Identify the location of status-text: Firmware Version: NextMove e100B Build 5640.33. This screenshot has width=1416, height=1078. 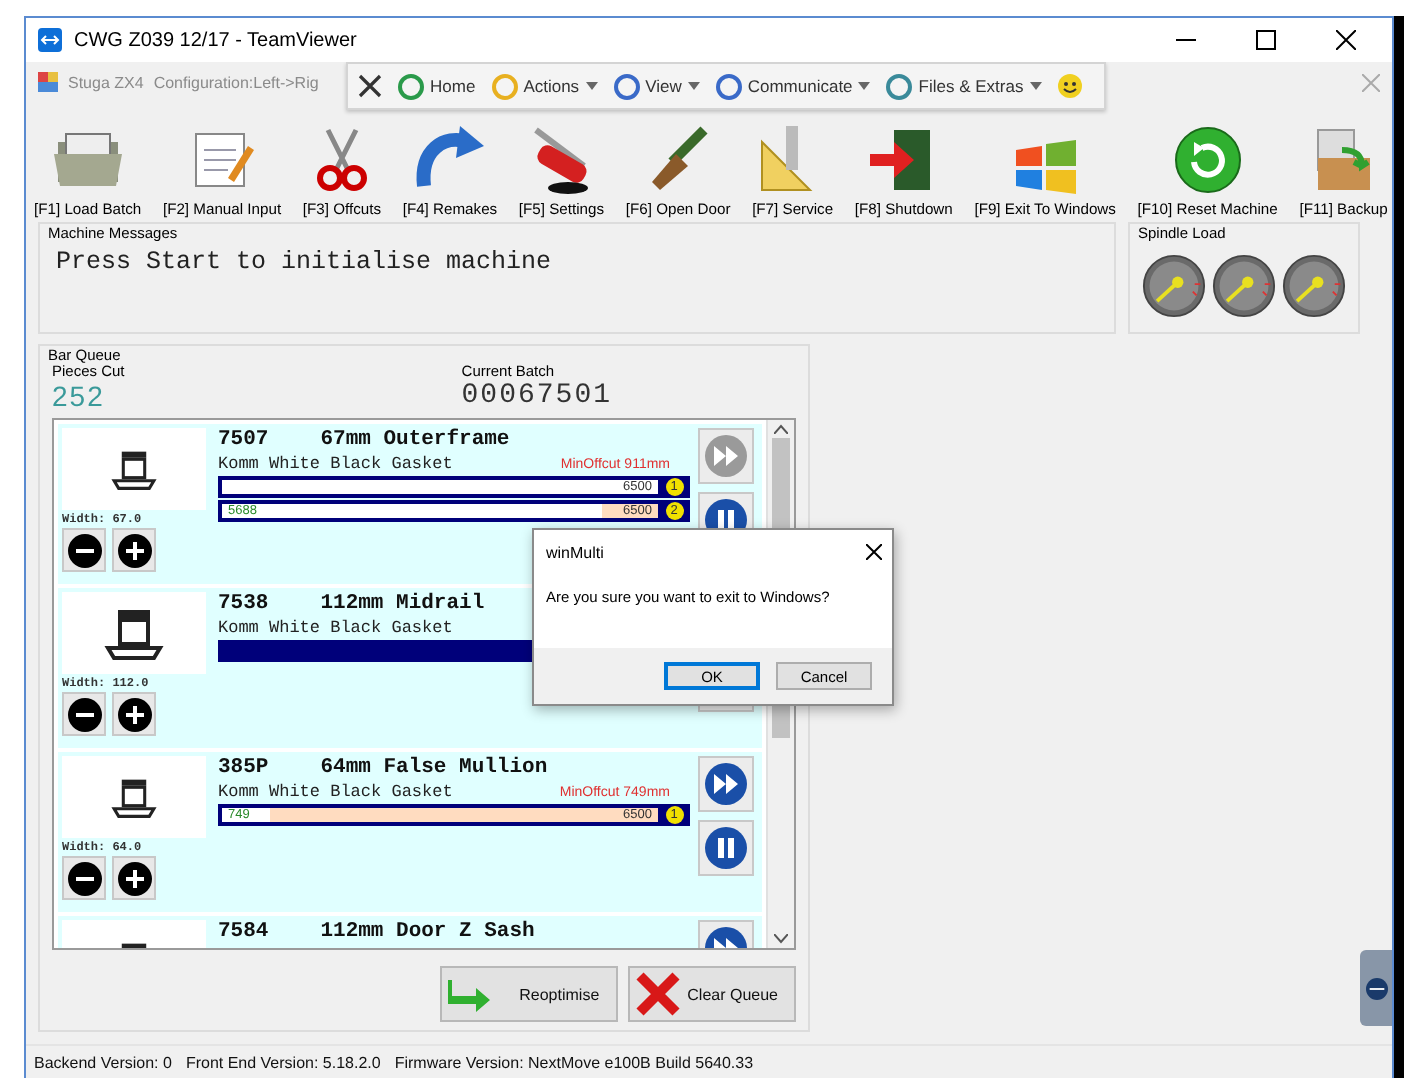
(574, 1062).